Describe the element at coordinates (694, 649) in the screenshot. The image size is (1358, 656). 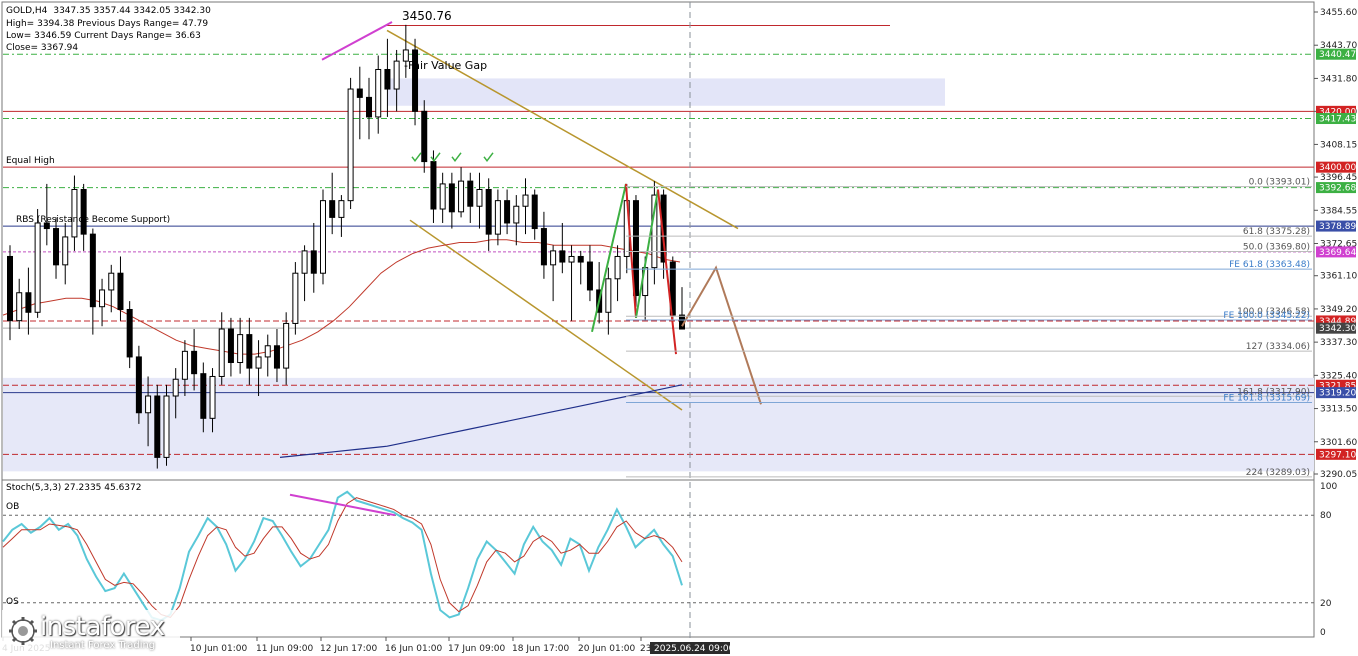
I see `cursor-time-label: 2025.06.24 09:00` at that location.